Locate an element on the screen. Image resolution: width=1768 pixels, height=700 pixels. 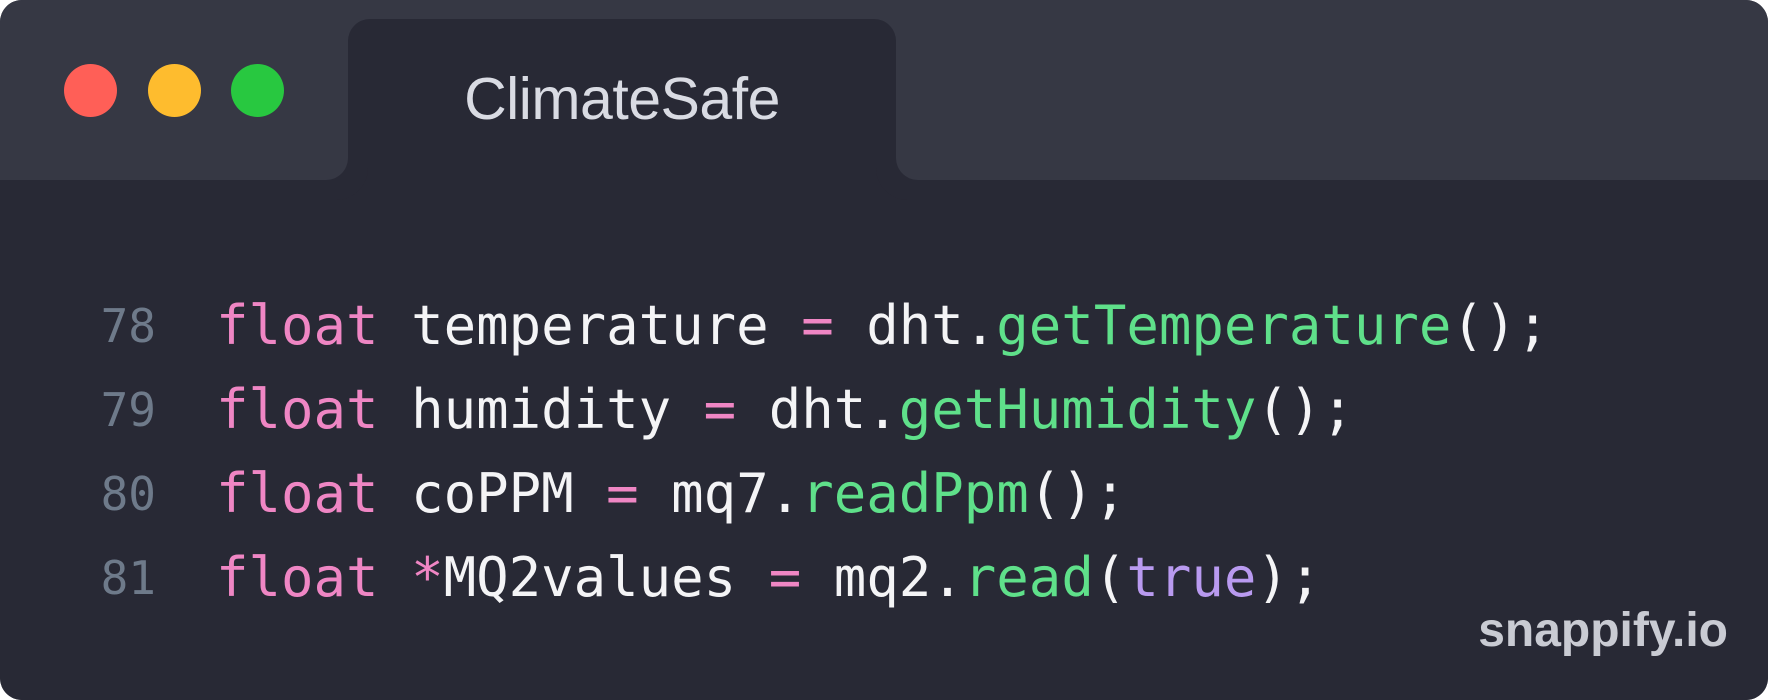
code-token-boolean: true is located at coordinates (1191, 577).